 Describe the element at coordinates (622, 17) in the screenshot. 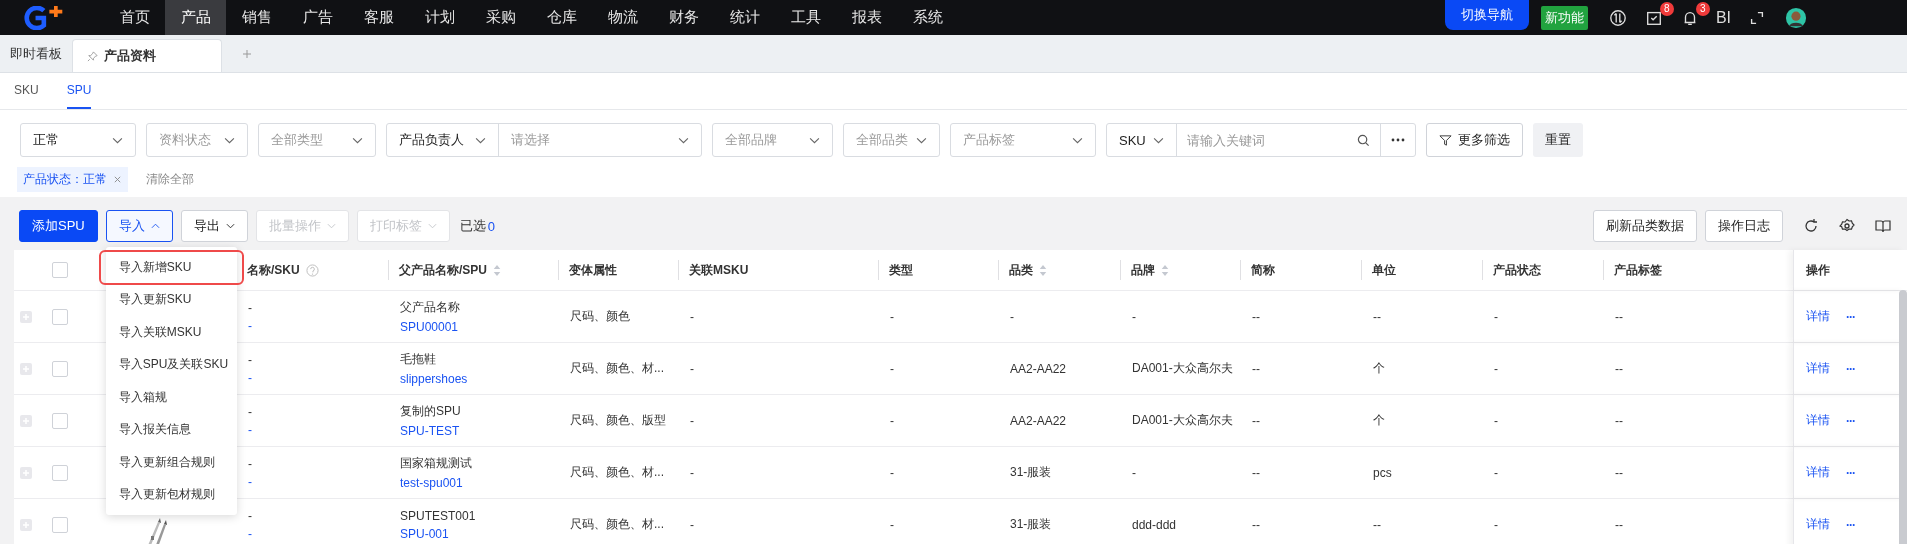

I see `nav-item: 物流` at that location.